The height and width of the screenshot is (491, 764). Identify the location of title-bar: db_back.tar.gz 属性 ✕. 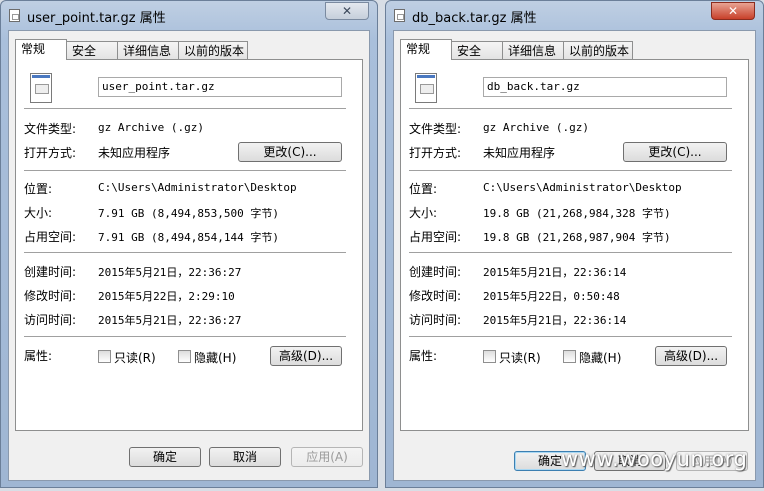
(574, 15).